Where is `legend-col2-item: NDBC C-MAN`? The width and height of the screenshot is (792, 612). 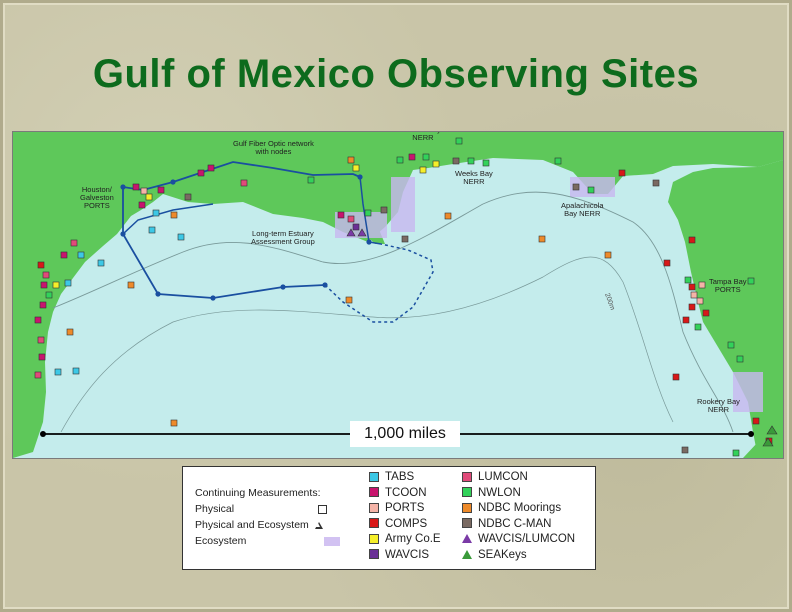 legend-col2-item: NDBC C-MAN is located at coordinates (506, 524).